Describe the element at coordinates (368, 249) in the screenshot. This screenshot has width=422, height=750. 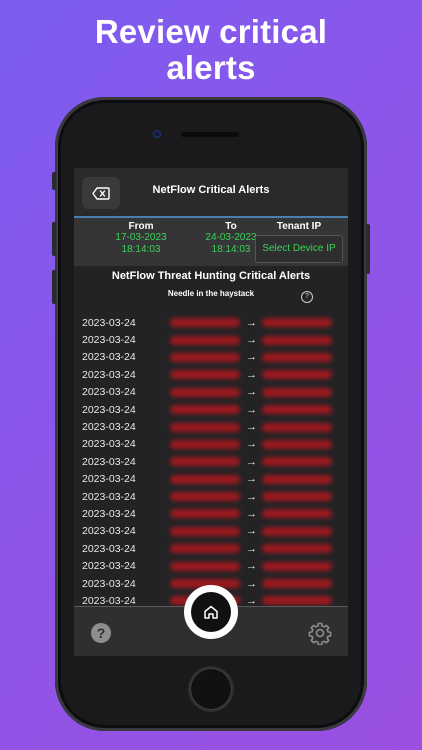
I see `phone-power-button` at that location.